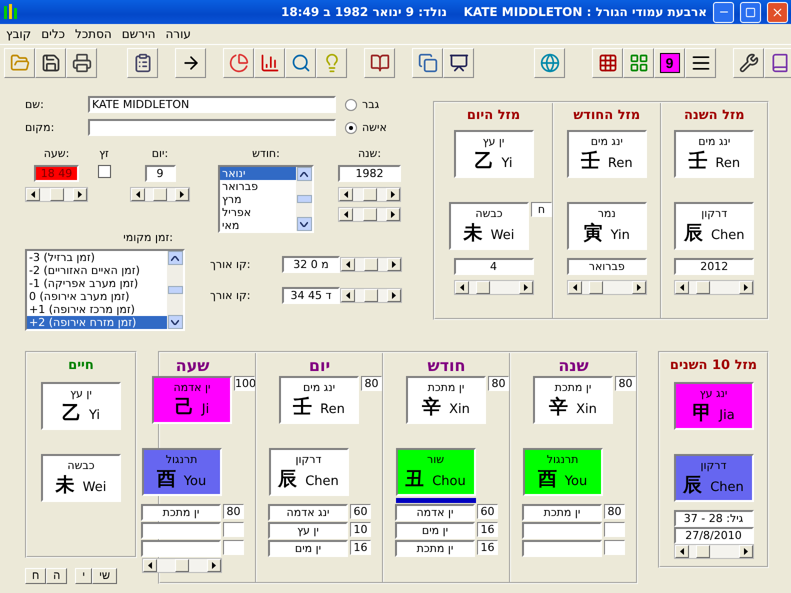  I want to click on score-field: 100, so click(244, 383).